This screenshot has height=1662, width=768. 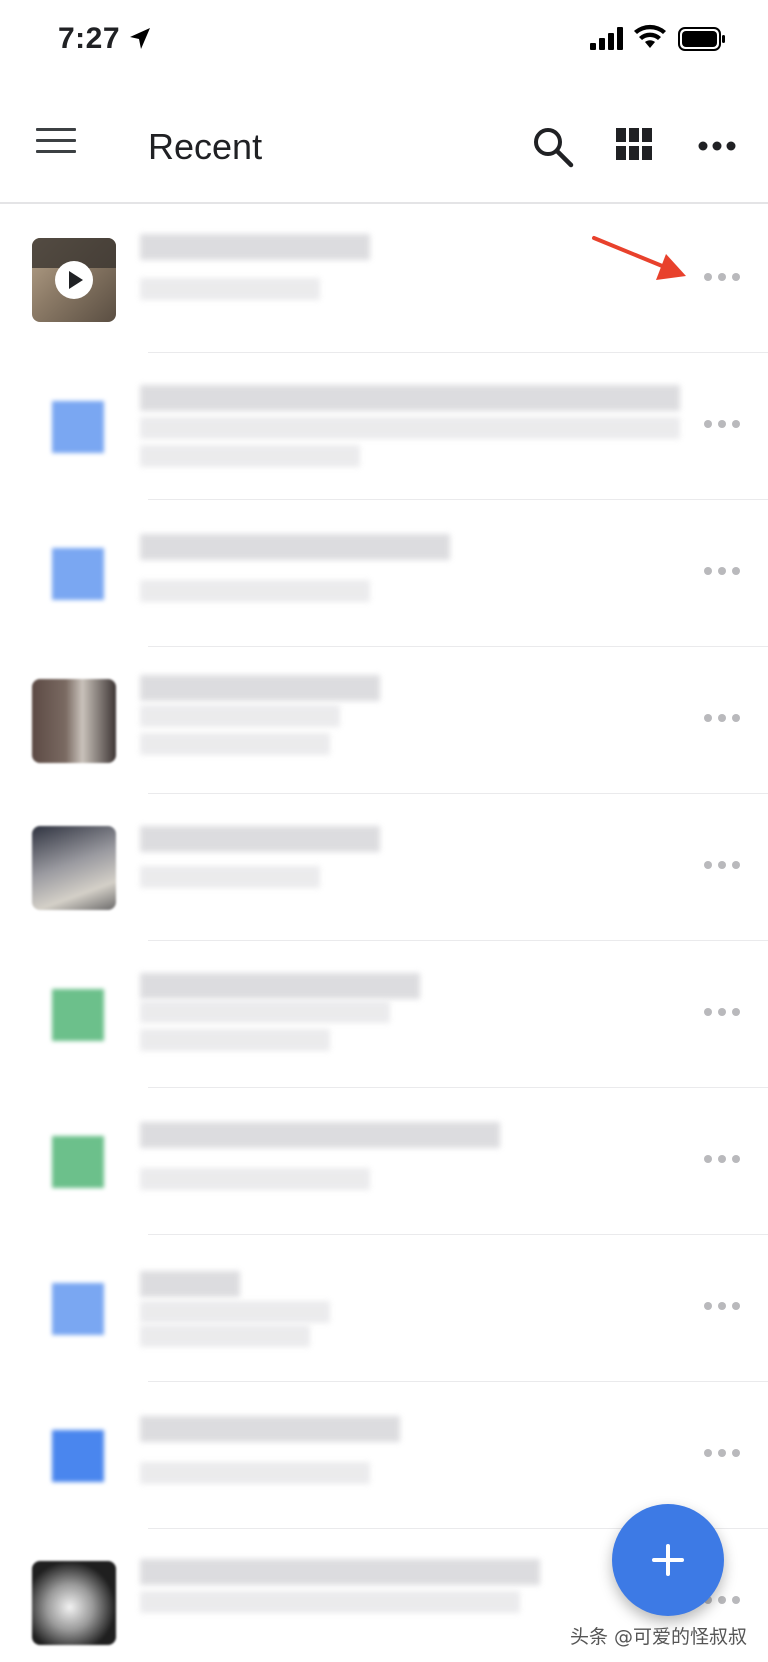 I want to click on cellular-signal-icon, so click(x=606, y=38).